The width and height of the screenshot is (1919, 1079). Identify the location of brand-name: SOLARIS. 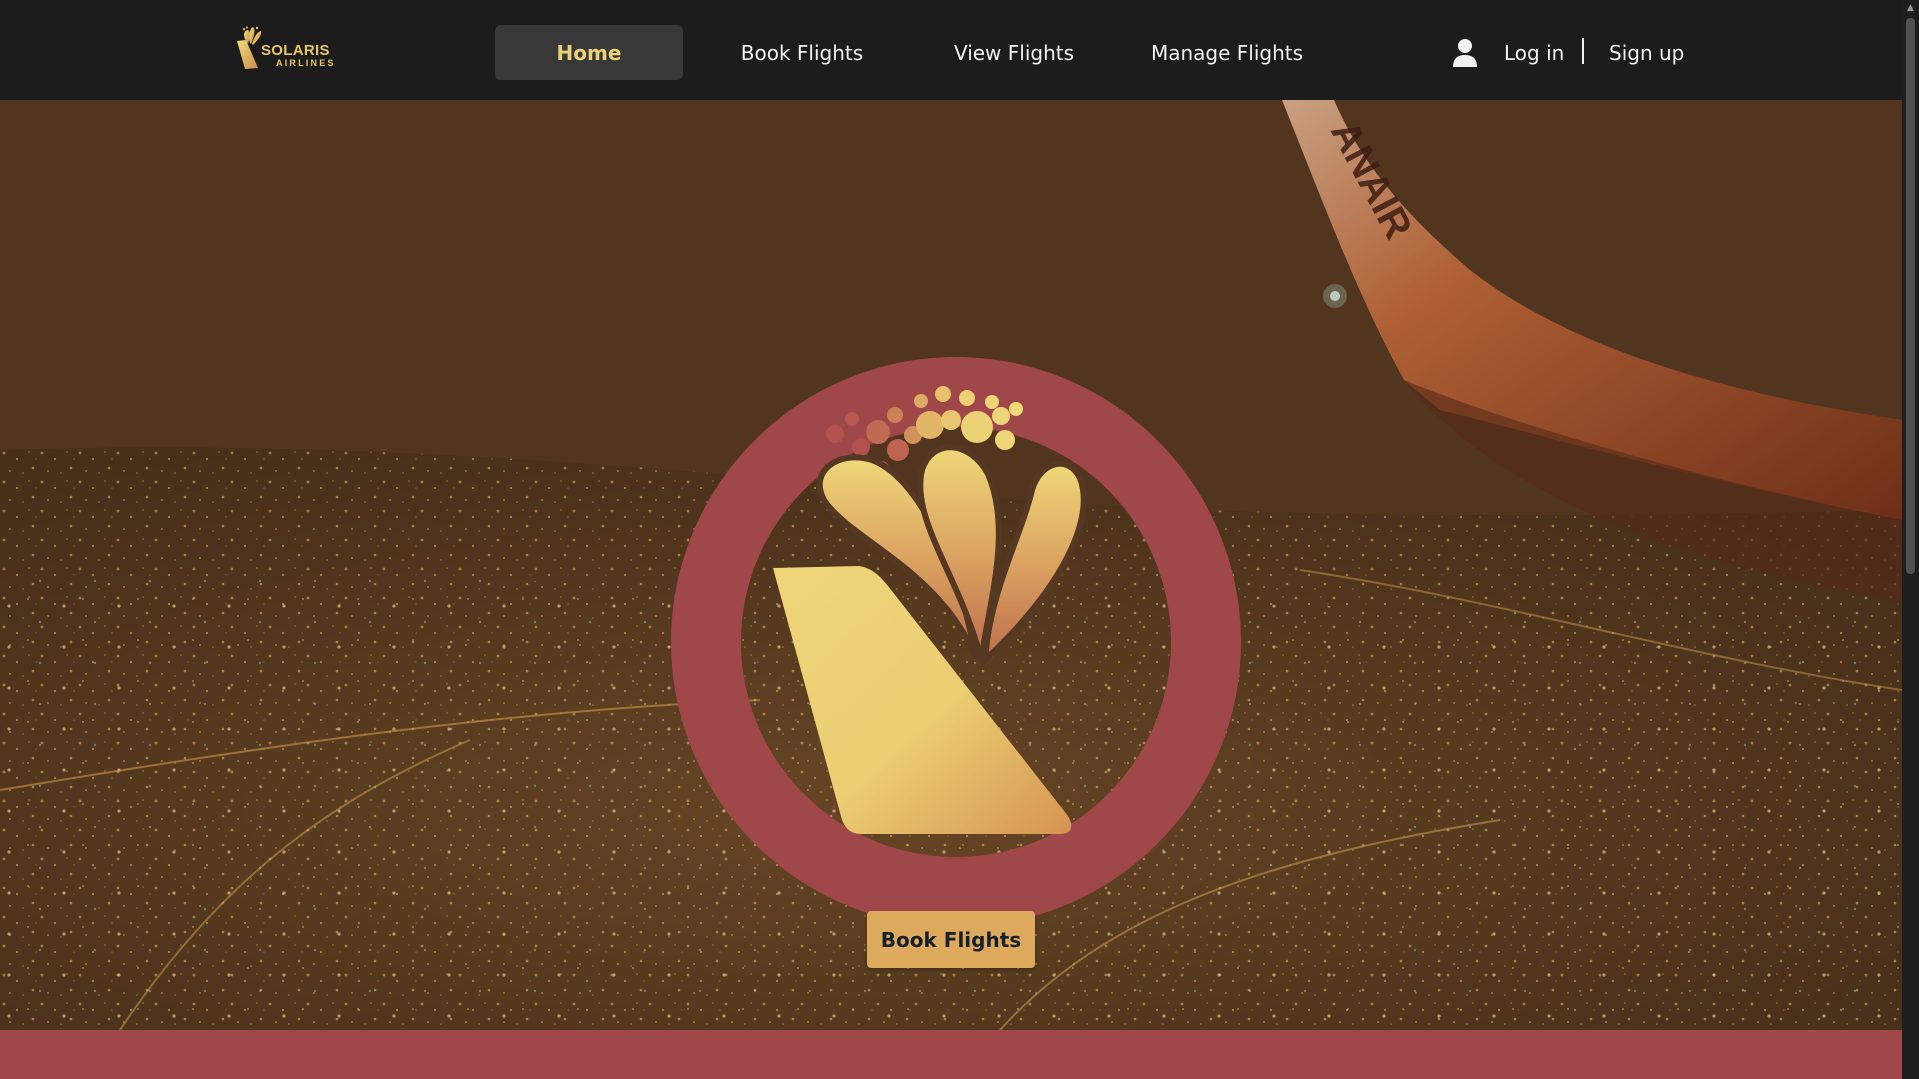
(295, 50).